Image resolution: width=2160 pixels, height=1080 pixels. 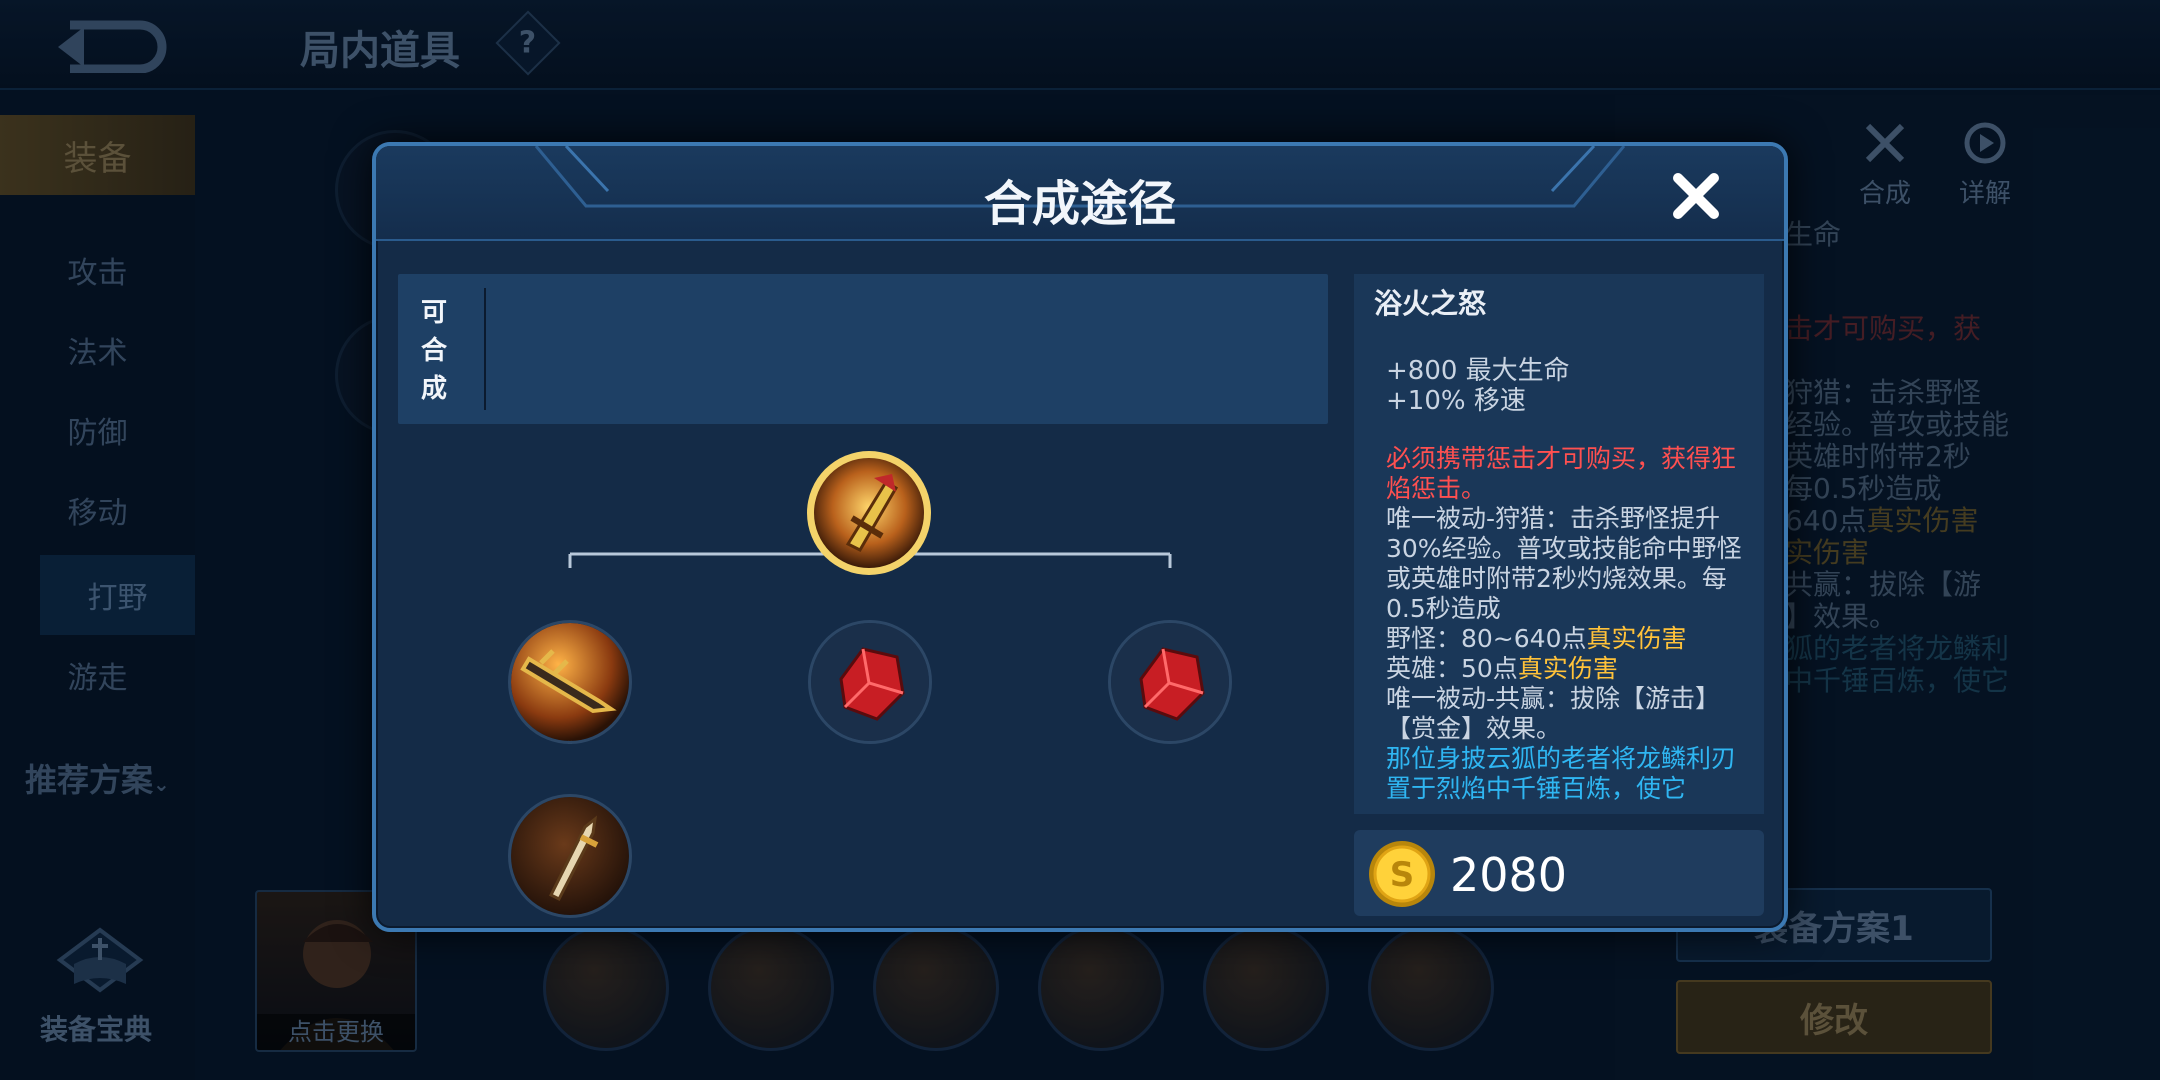 I want to click on hero-damage-prefix: 英雄：50点, so click(x=1452, y=668).